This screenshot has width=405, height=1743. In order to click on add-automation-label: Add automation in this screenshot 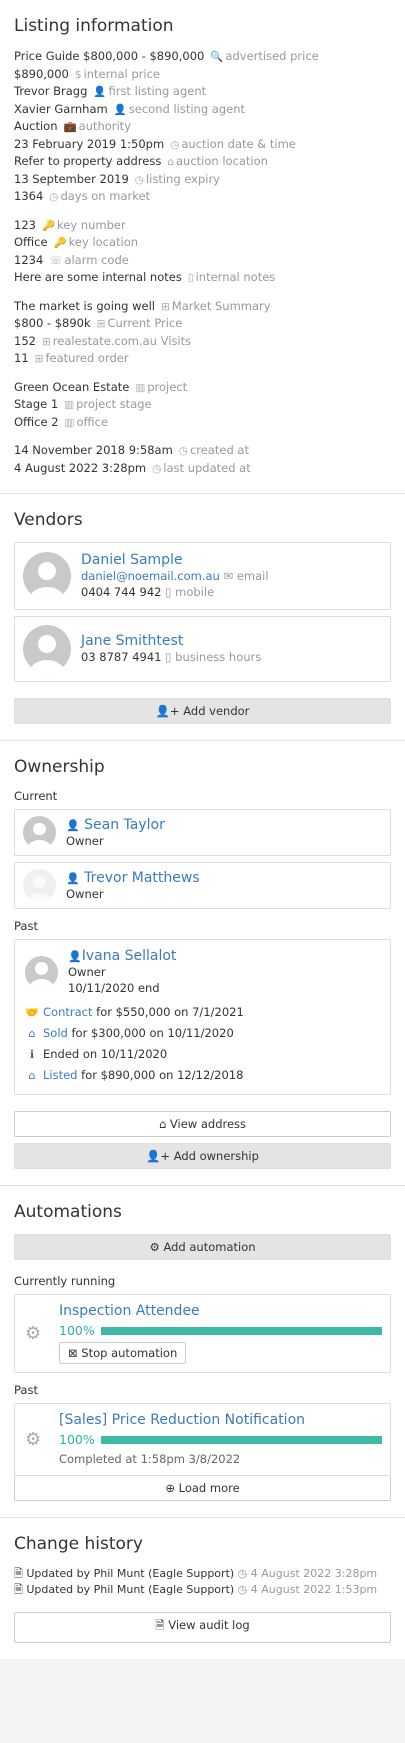, I will do `click(209, 1247)`.